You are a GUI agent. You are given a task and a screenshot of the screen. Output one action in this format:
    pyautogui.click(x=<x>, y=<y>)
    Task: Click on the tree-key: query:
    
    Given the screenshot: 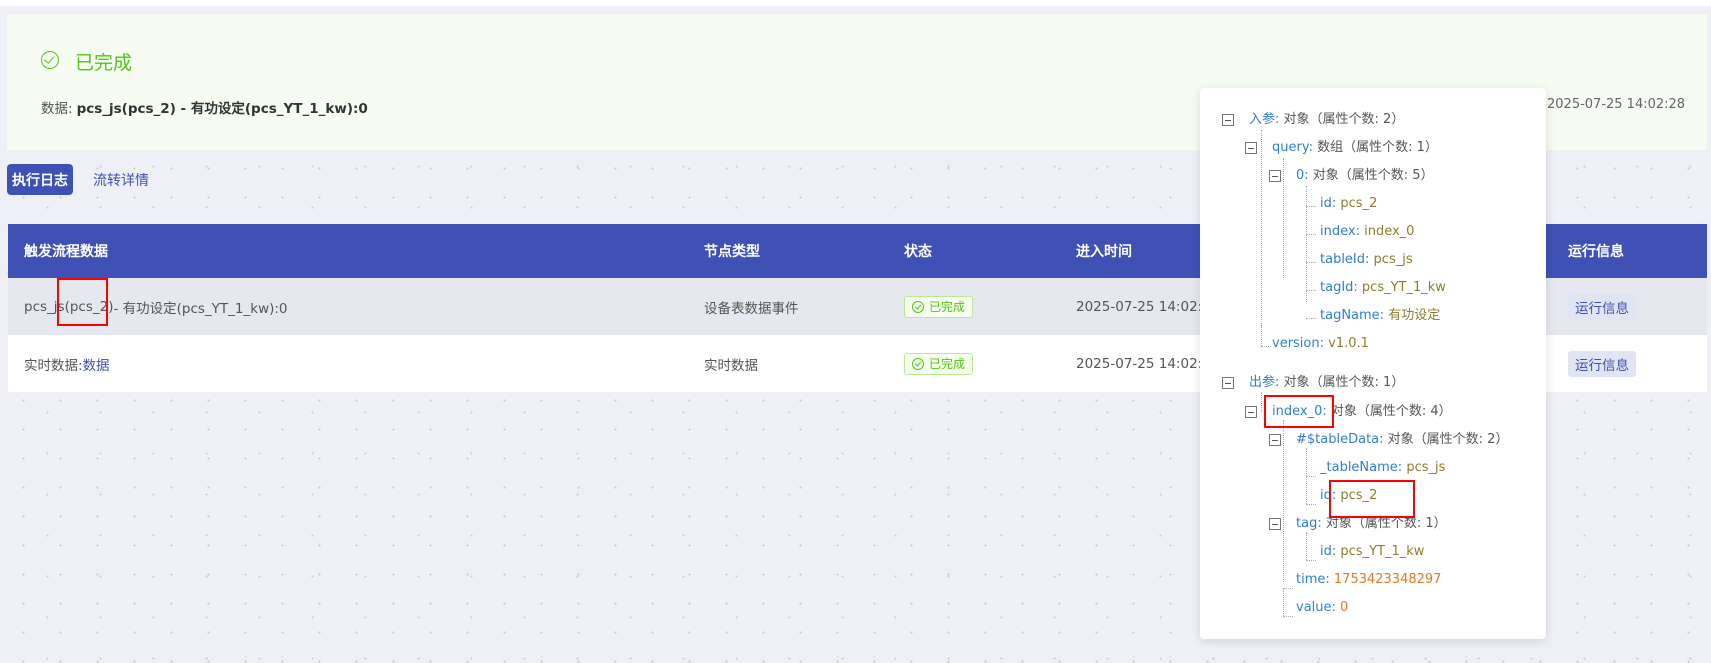 What is the action you would take?
    pyautogui.click(x=1292, y=147)
    